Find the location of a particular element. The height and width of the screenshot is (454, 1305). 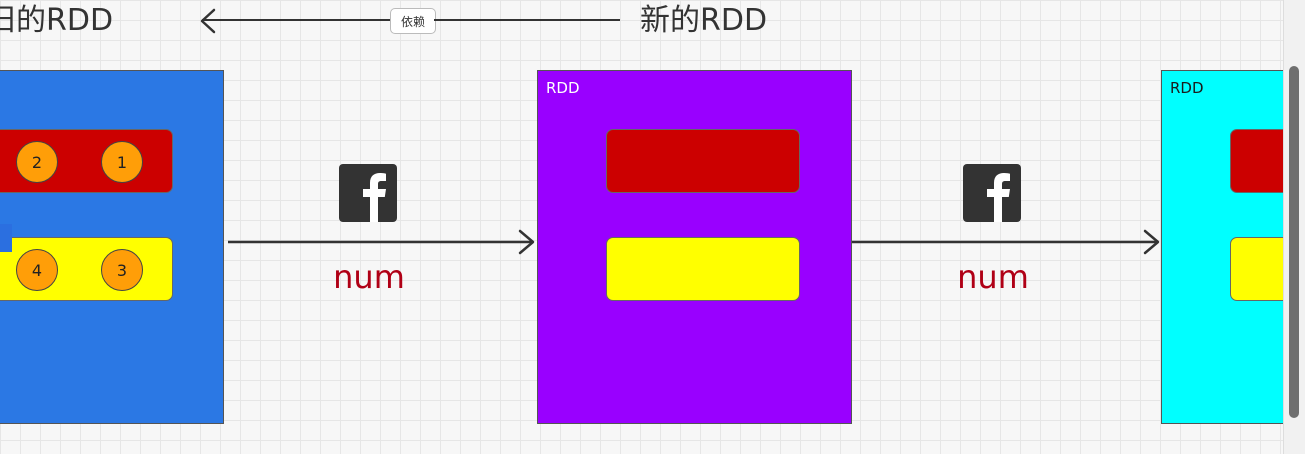

new-rdd-title: 新的RDD is located at coordinates (704, 20).